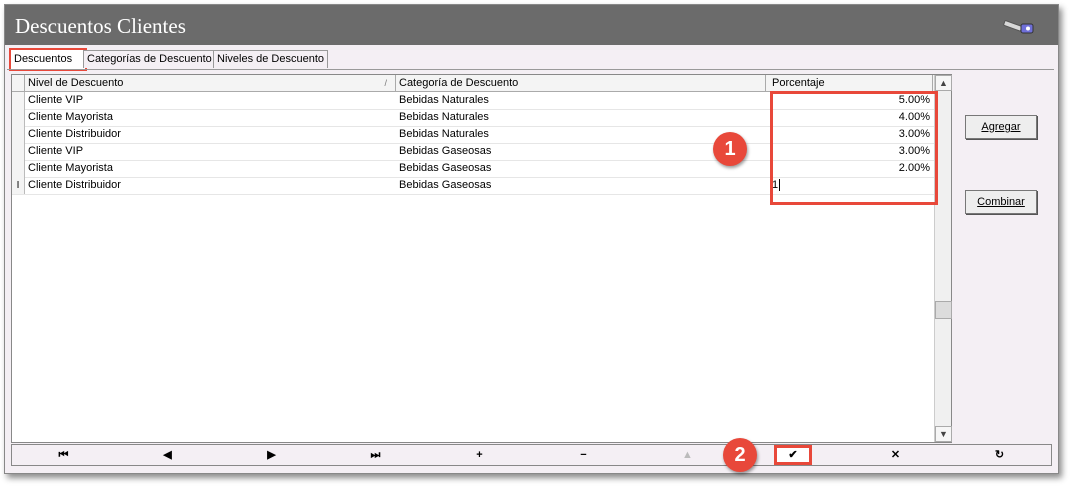 Image resolution: width=1070 pixels, height=486 pixels. Describe the element at coordinates (76, 83) in the screenshot. I see `column-header-nivel-label: Nivel de Descuento` at that location.